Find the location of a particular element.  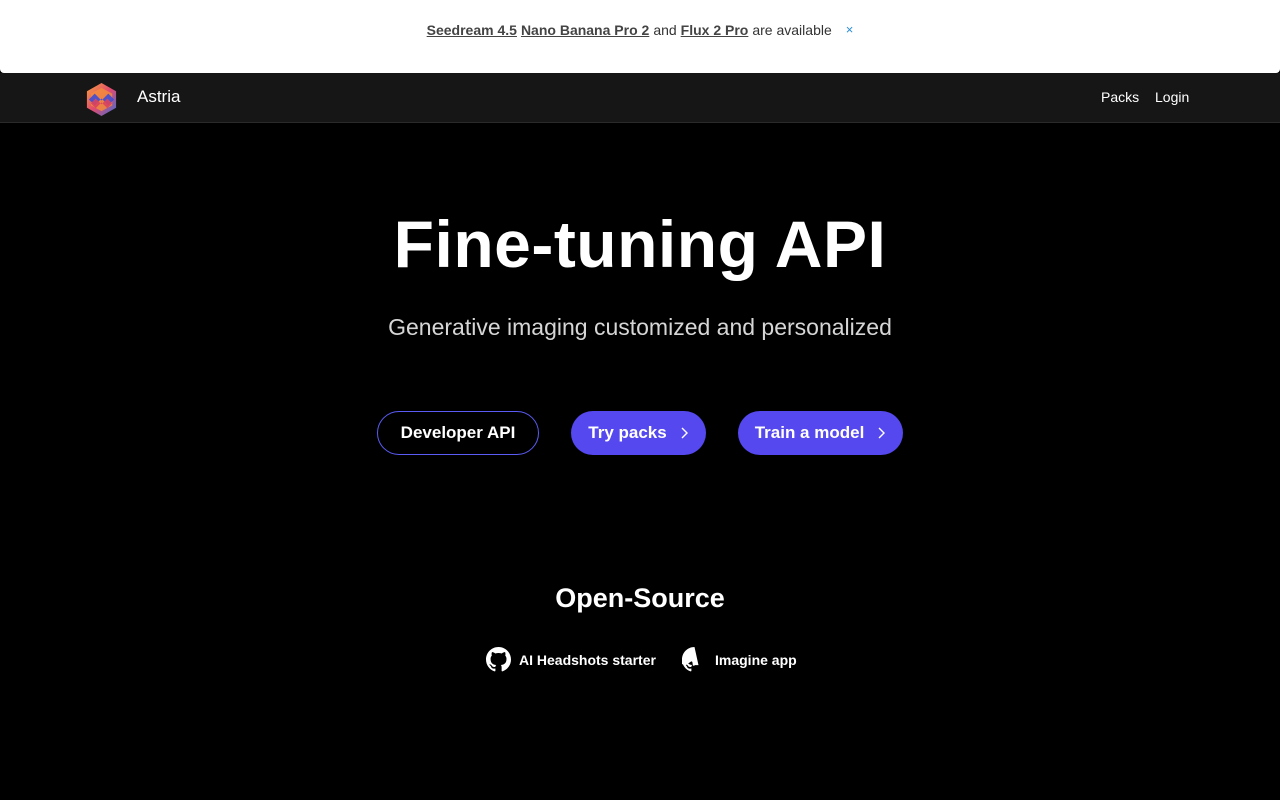

developer-api-label: Developer API is located at coordinates (458, 432).